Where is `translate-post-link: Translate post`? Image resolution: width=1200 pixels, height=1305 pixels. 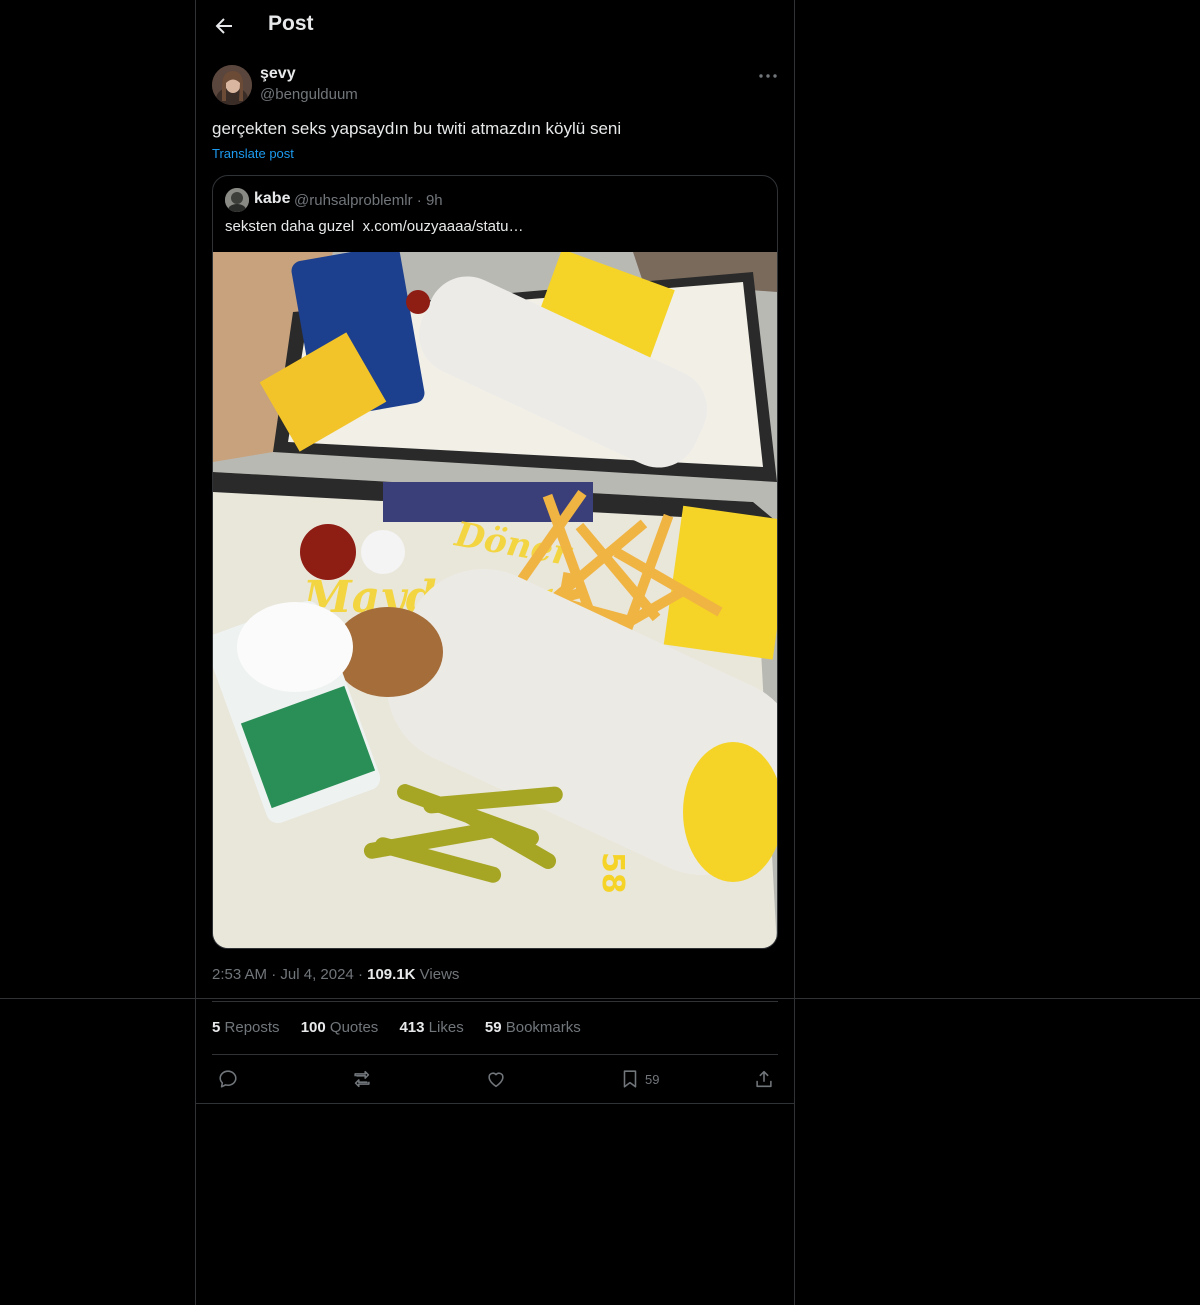 translate-post-link: Translate post is located at coordinates (253, 153).